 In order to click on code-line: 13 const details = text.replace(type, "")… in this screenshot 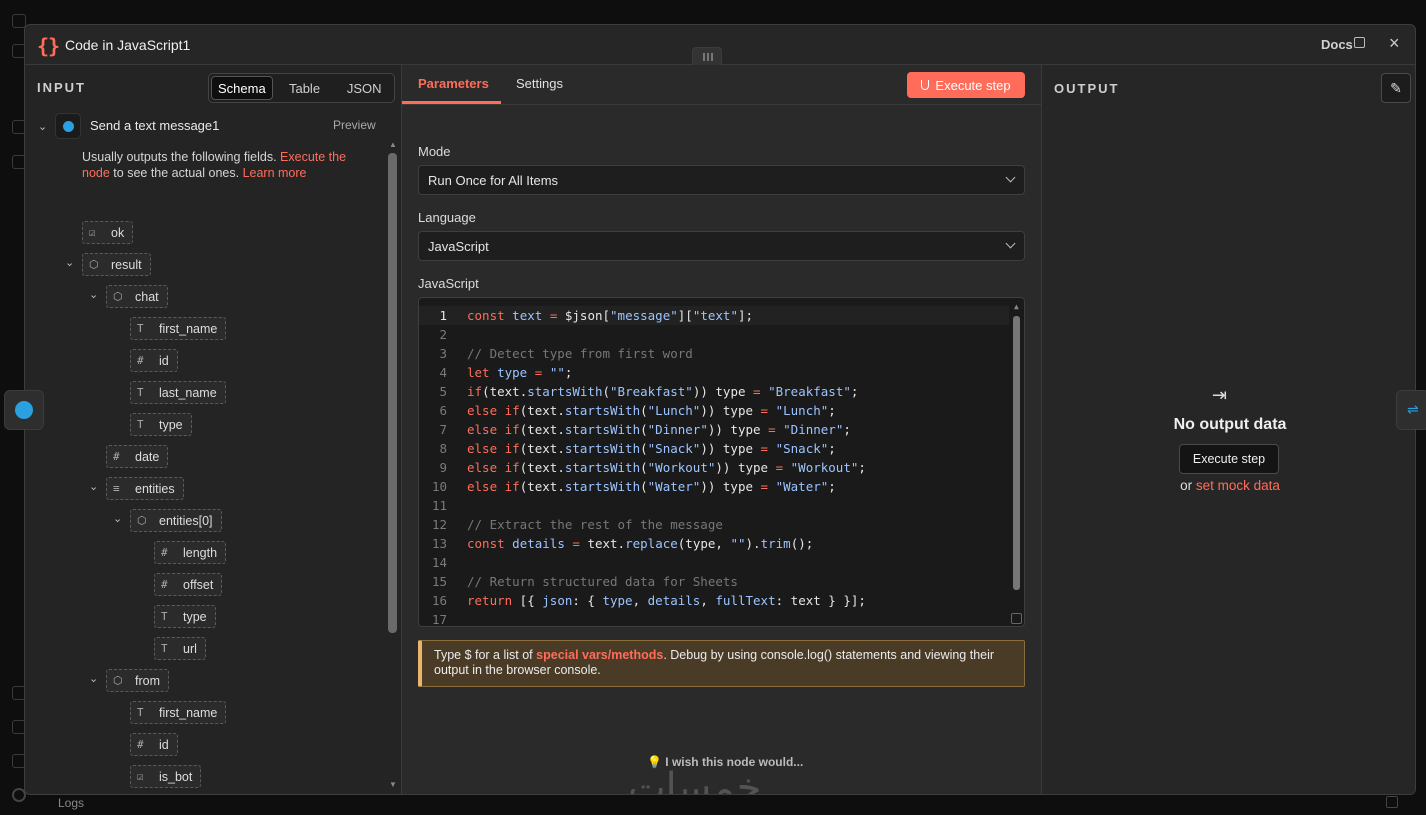, I will do `click(714, 543)`.